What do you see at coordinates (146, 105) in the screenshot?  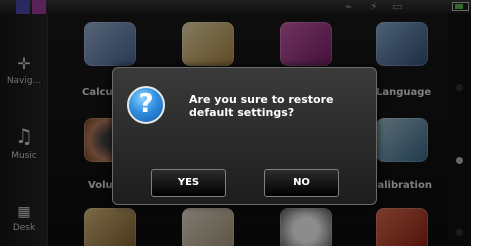 I see `question-icon: ?` at bounding box center [146, 105].